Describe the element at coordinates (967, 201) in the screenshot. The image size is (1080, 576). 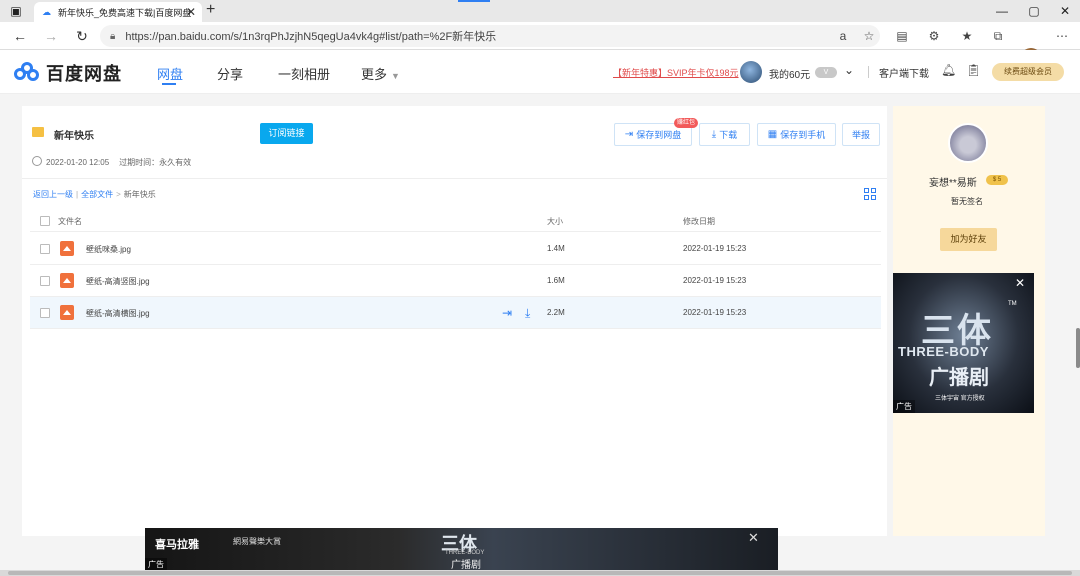
I see `sharer-signature: 暂无签名` at that location.